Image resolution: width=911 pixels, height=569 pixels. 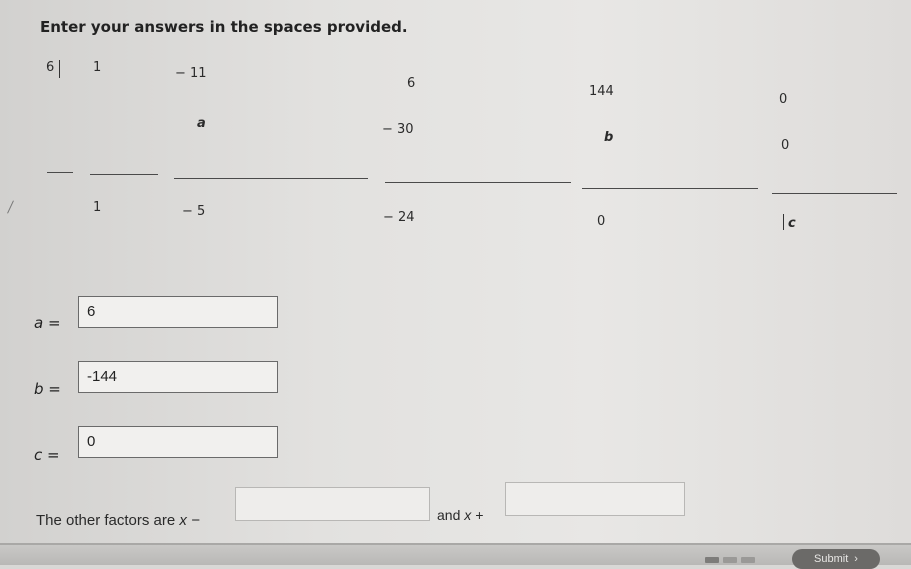 I want to click on result-1: 1, so click(x=97, y=207).